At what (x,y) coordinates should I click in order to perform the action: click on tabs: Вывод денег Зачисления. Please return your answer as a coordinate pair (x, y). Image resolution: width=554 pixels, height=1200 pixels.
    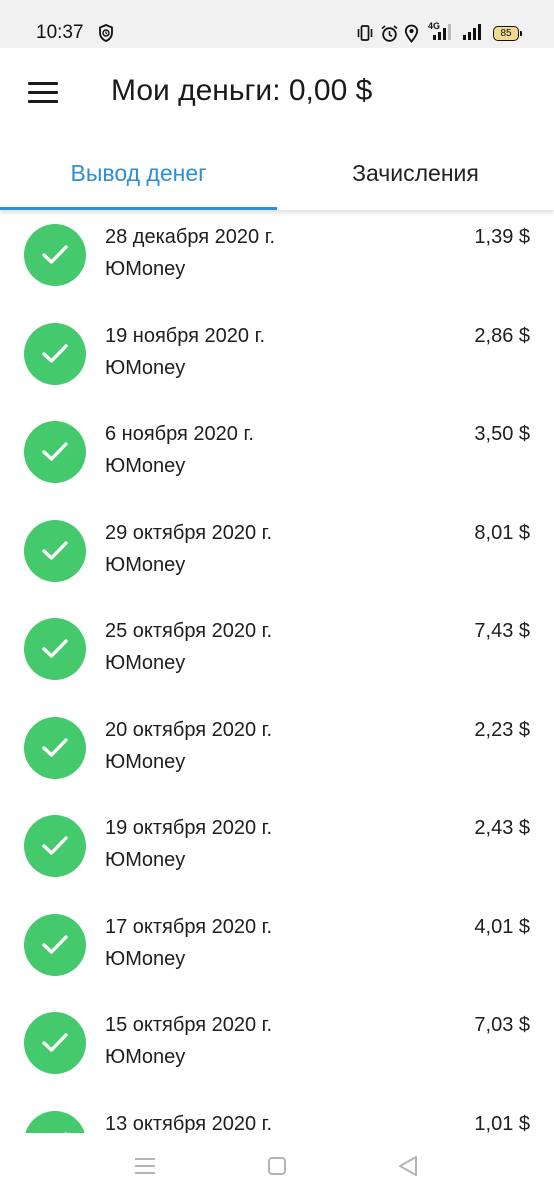
    Looking at the image, I should click on (277, 175).